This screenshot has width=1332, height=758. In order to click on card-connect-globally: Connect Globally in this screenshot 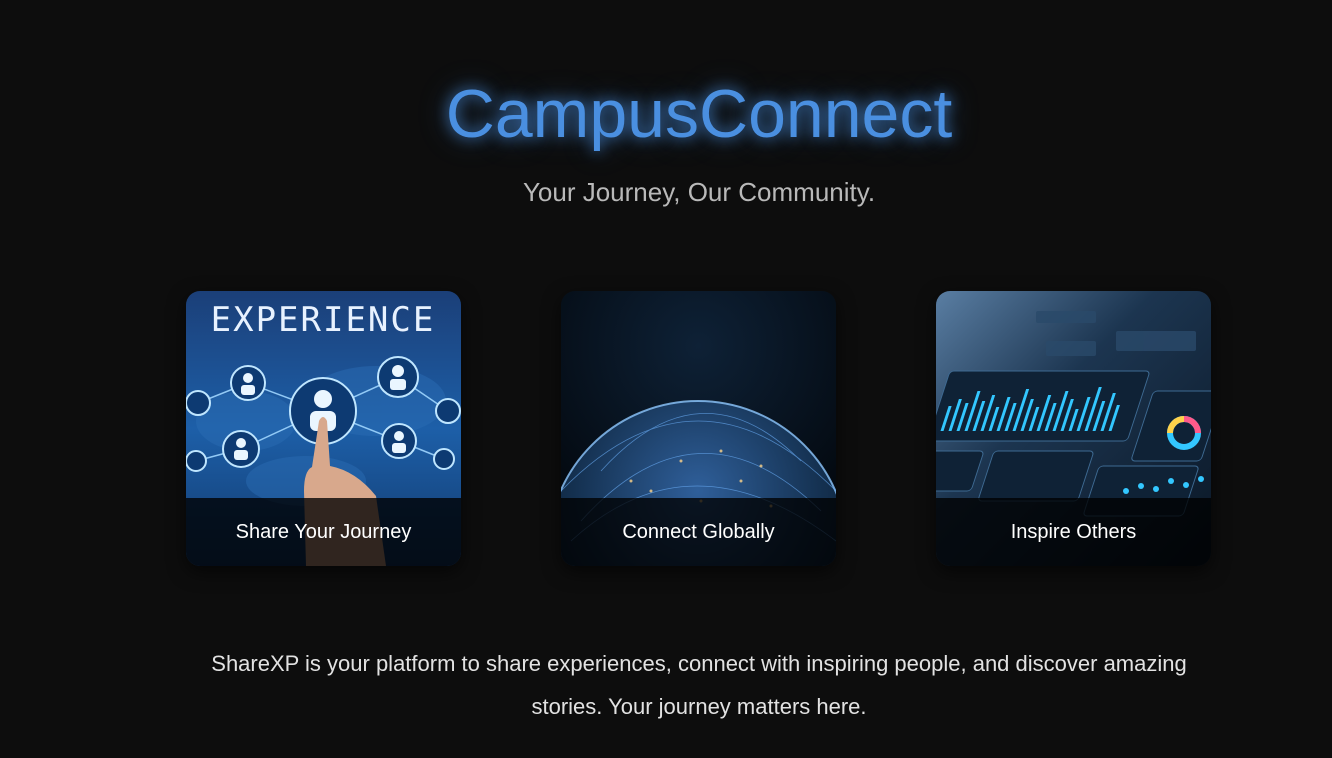, I will do `click(698, 428)`.